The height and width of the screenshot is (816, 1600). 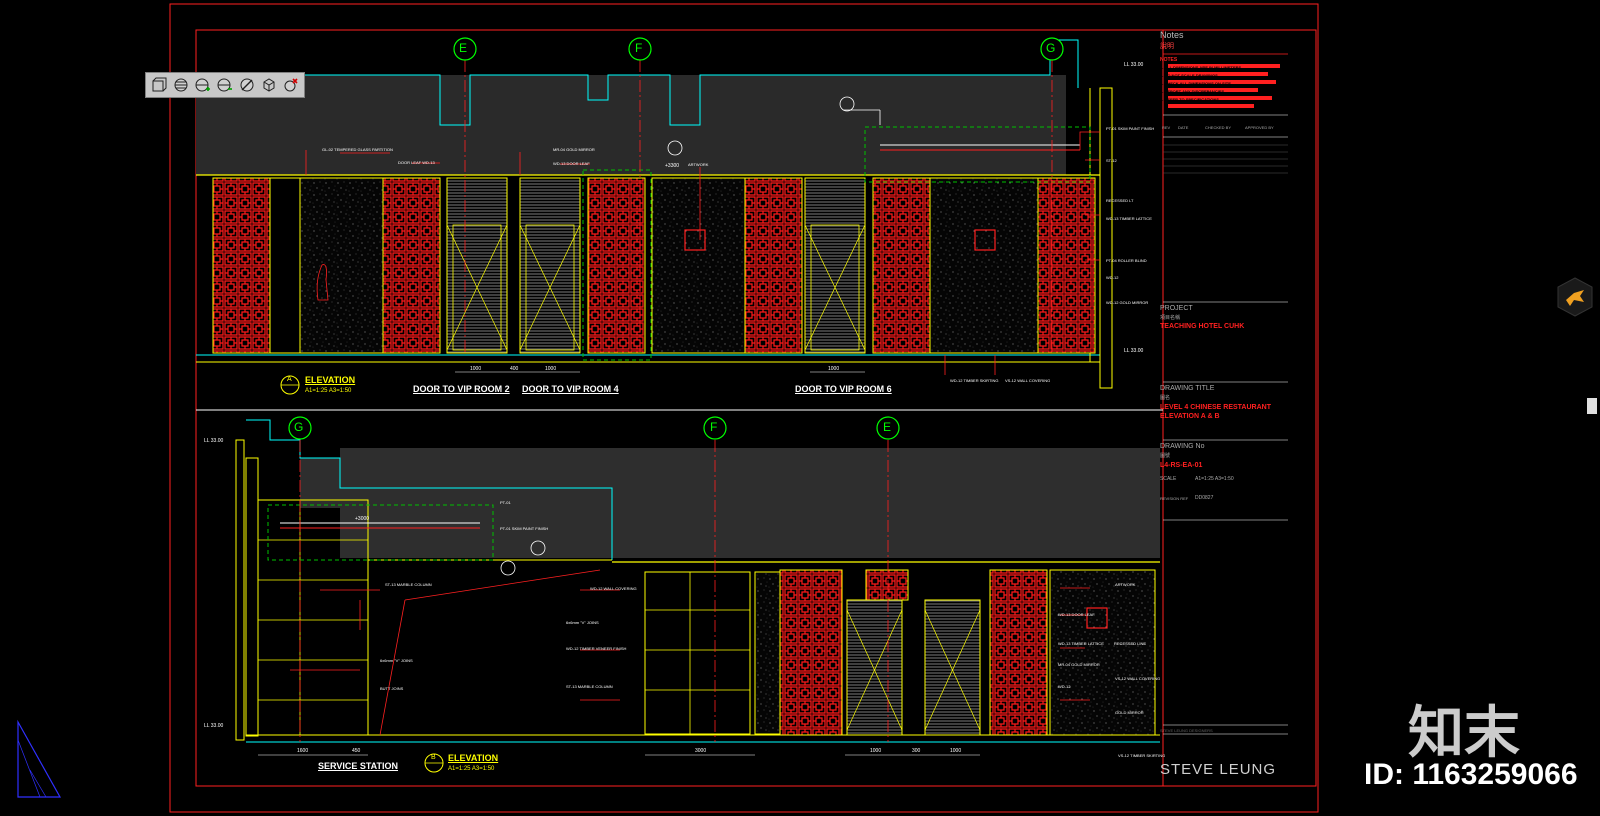 I want to click on service-station-label: SERVICE STATION, so click(x=358, y=766).